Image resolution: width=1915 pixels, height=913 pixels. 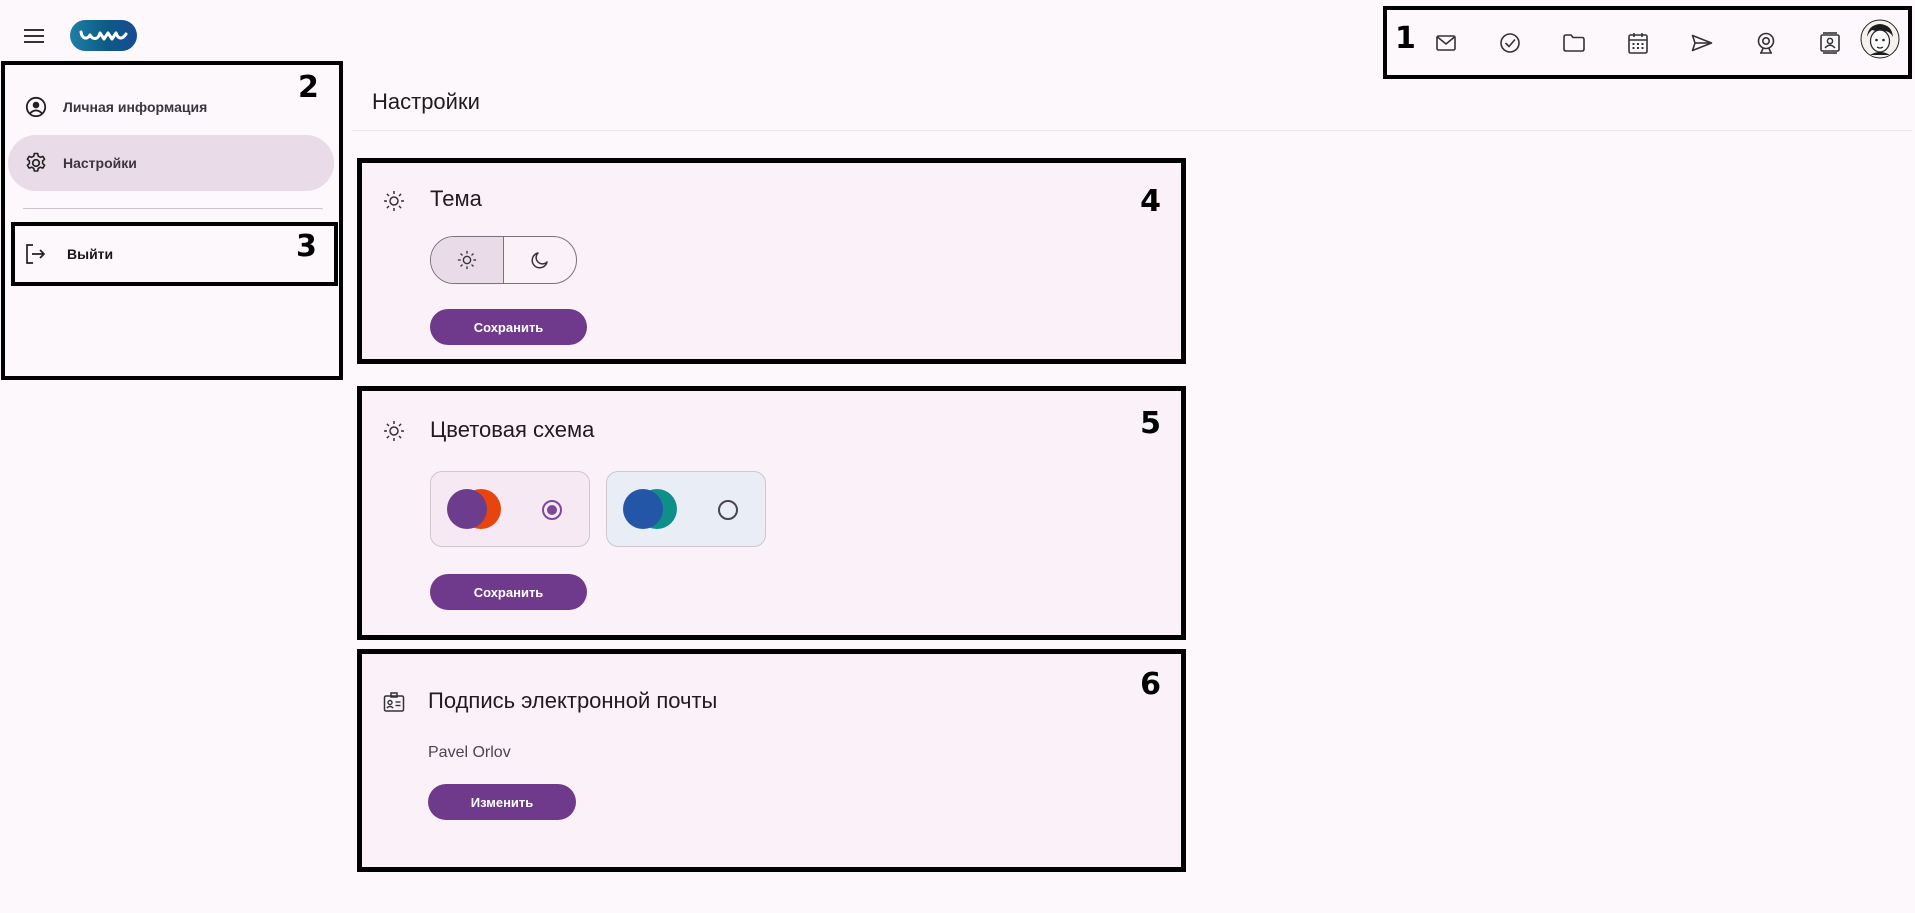 What do you see at coordinates (100, 163) in the screenshot?
I see `sidebar-item-label: Настройки` at bounding box center [100, 163].